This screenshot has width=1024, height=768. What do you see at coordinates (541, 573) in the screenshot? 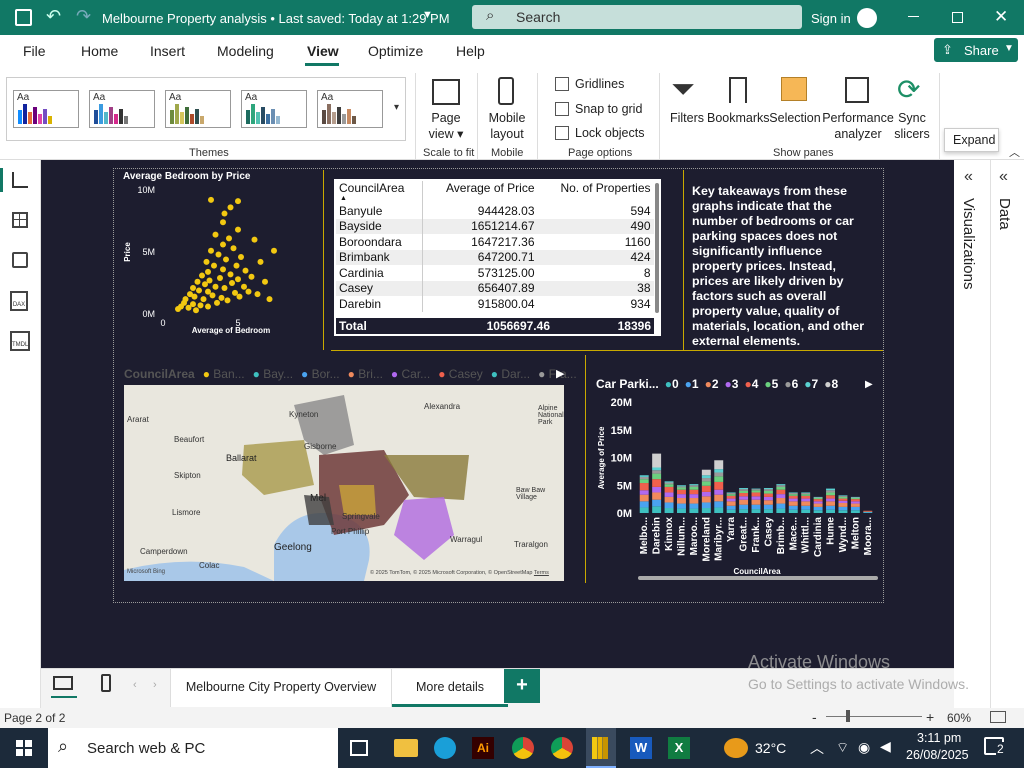
I see `map-terms-link: Terms` at bounding box center [541, 573].